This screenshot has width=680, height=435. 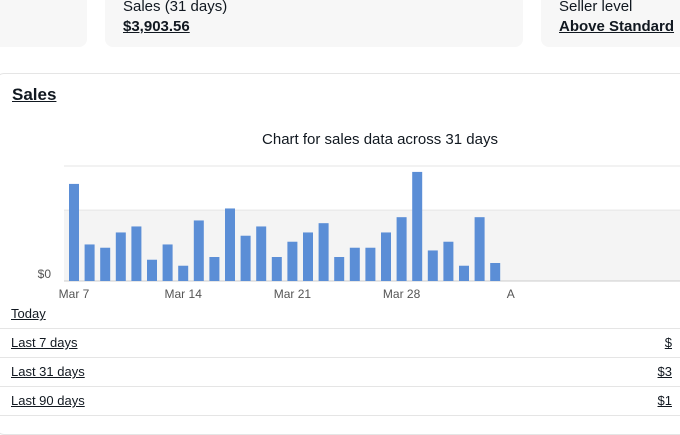 I want to click on seller-level-label: Seller level, so click(x=596, y=7).